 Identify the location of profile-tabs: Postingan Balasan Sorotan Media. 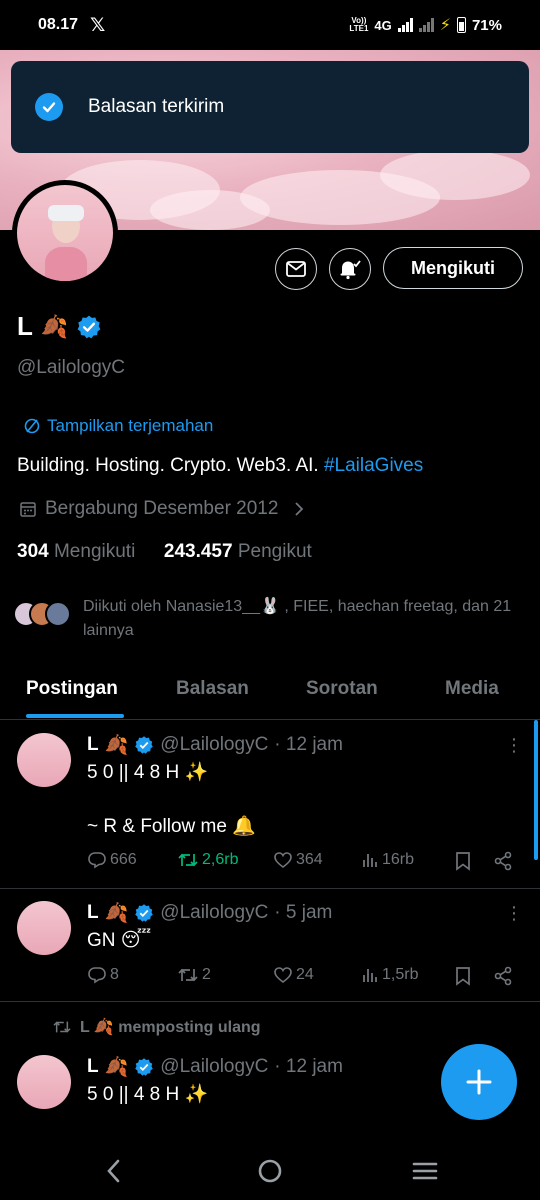
(270, 694).